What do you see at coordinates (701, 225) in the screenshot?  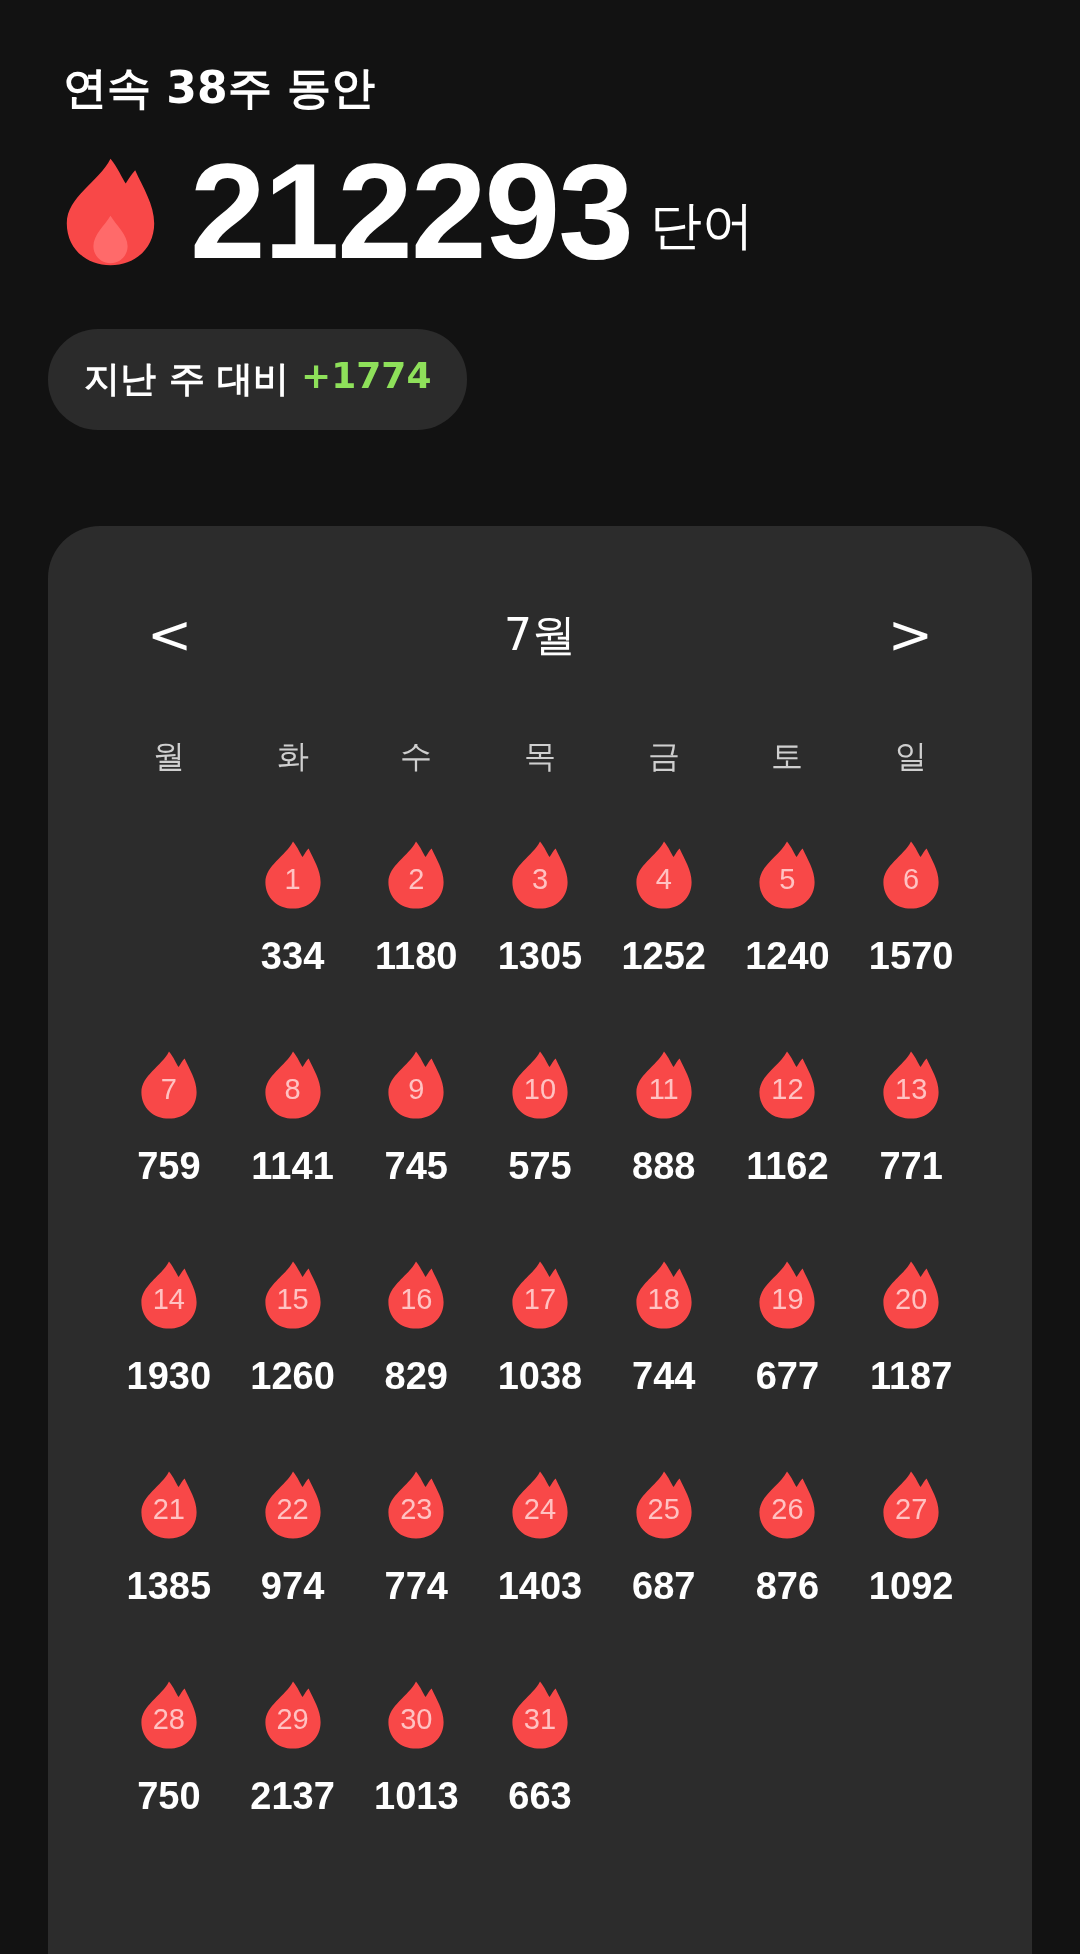 I see `unit-label: 단어` at bounding box center [701, 225].